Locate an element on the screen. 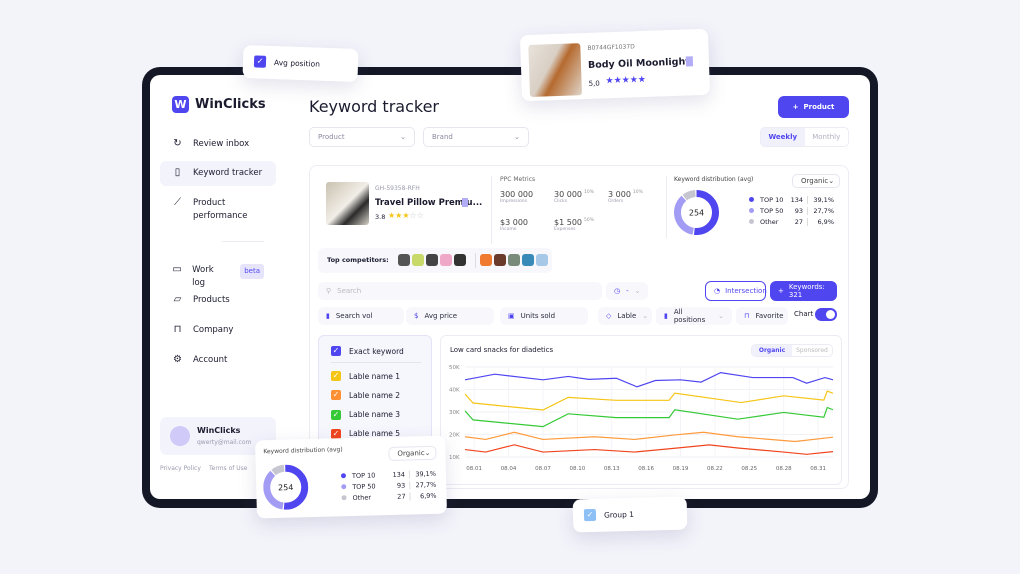  bar-chart-icon: ▮ is located at coordinates (328, 316).